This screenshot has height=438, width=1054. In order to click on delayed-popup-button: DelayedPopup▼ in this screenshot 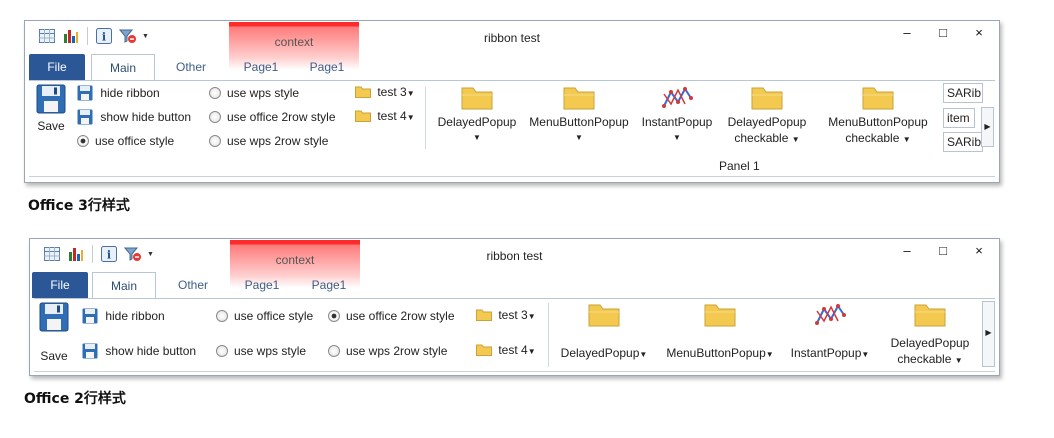, I will do `click(604, 332)`.